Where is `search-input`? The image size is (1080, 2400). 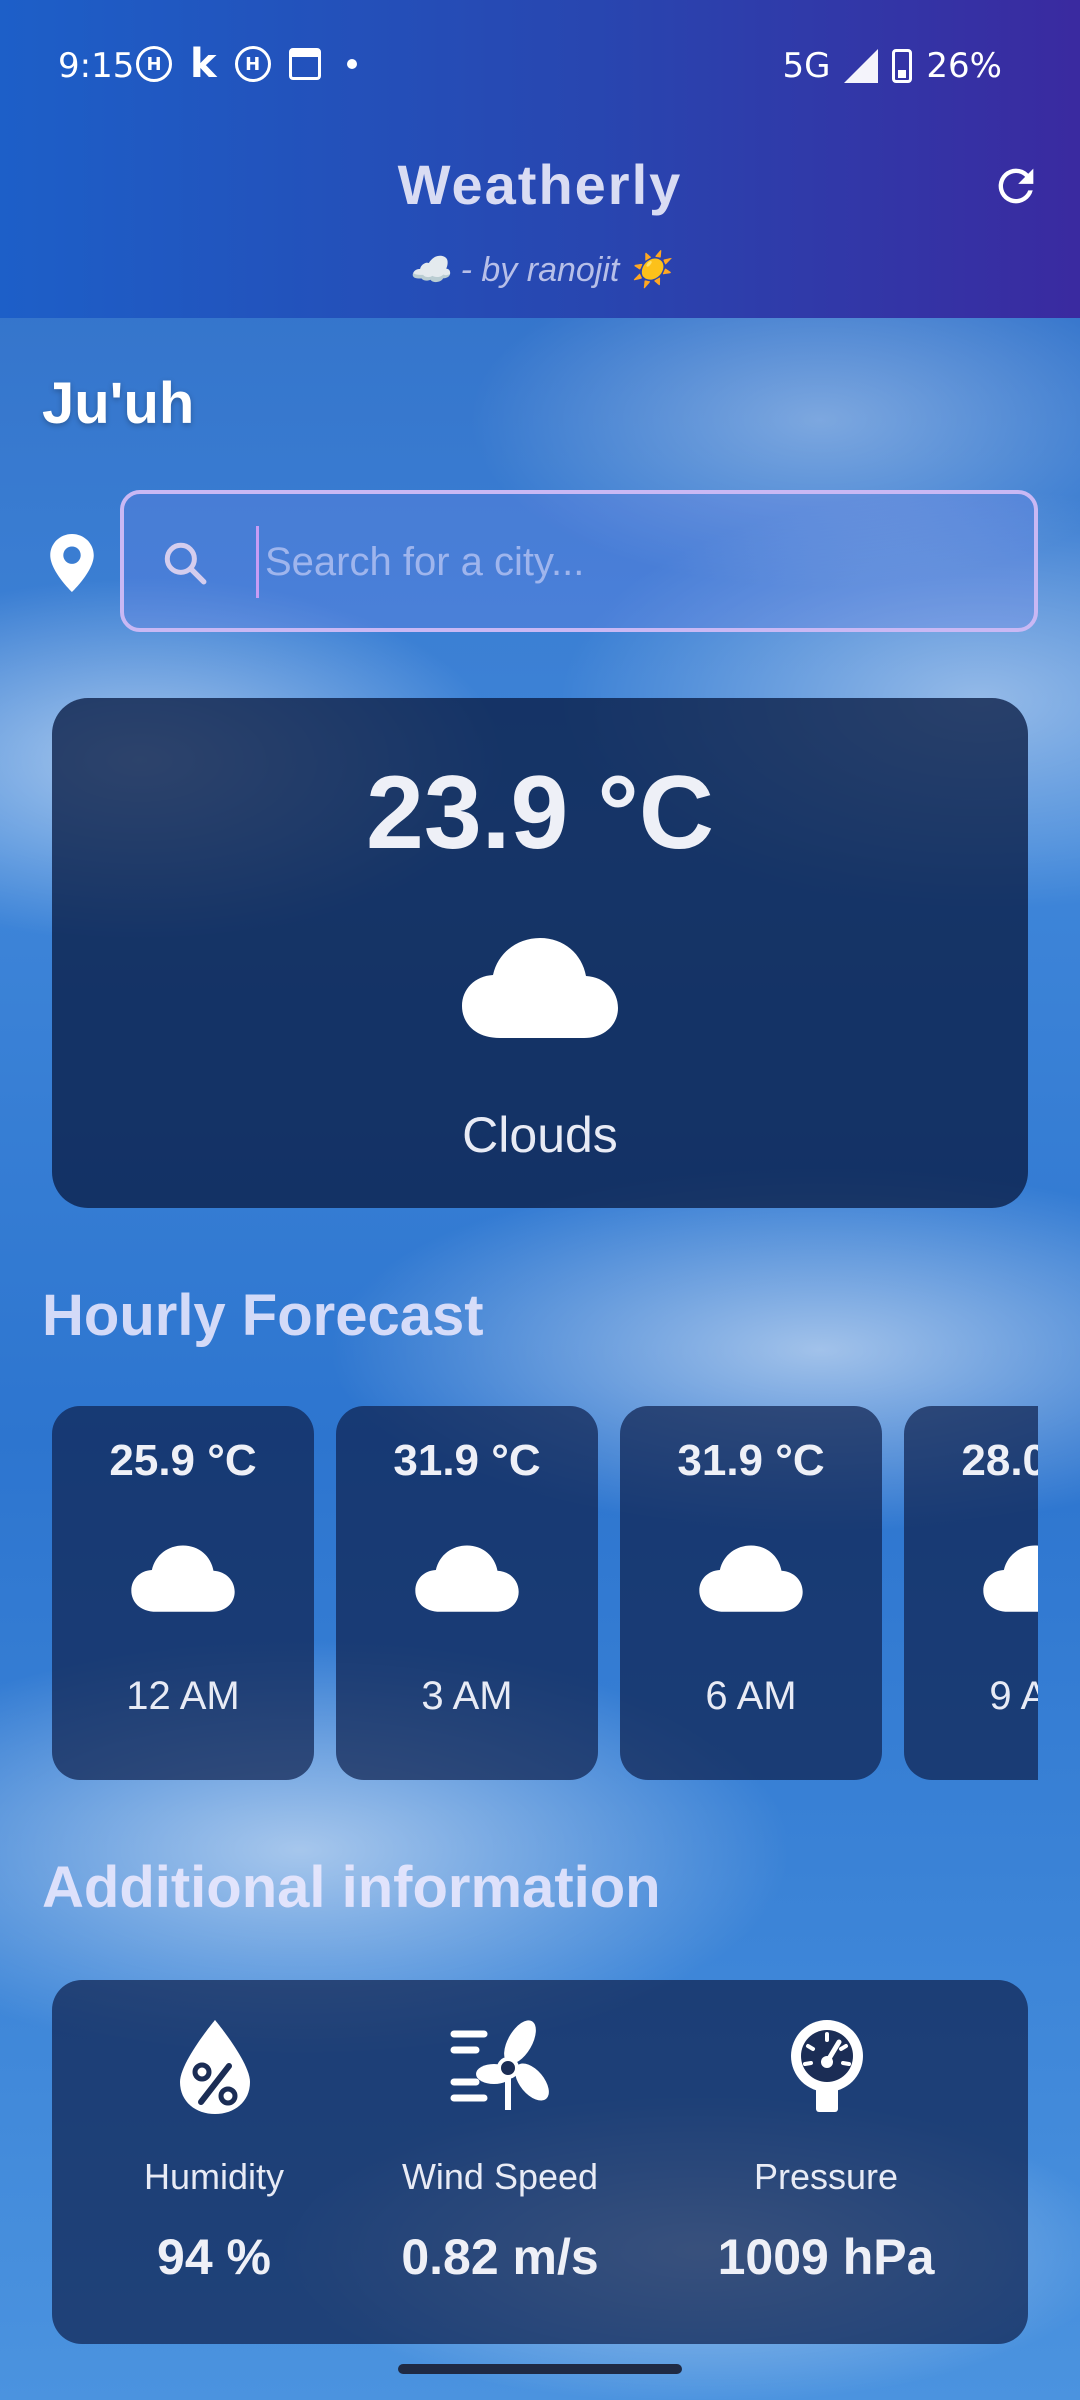
search-input is located at coordinates (626, 562).